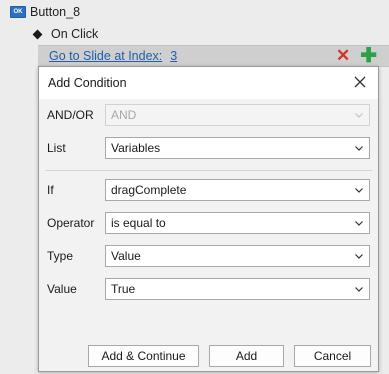 Image resolution: width=389 pixels, height=374 pixels. Describe the element at coordinates (213, 56) in the screenshot. I see `tree-item-action: Go to Slide at Index: 3 ✕ ✚` at that location.